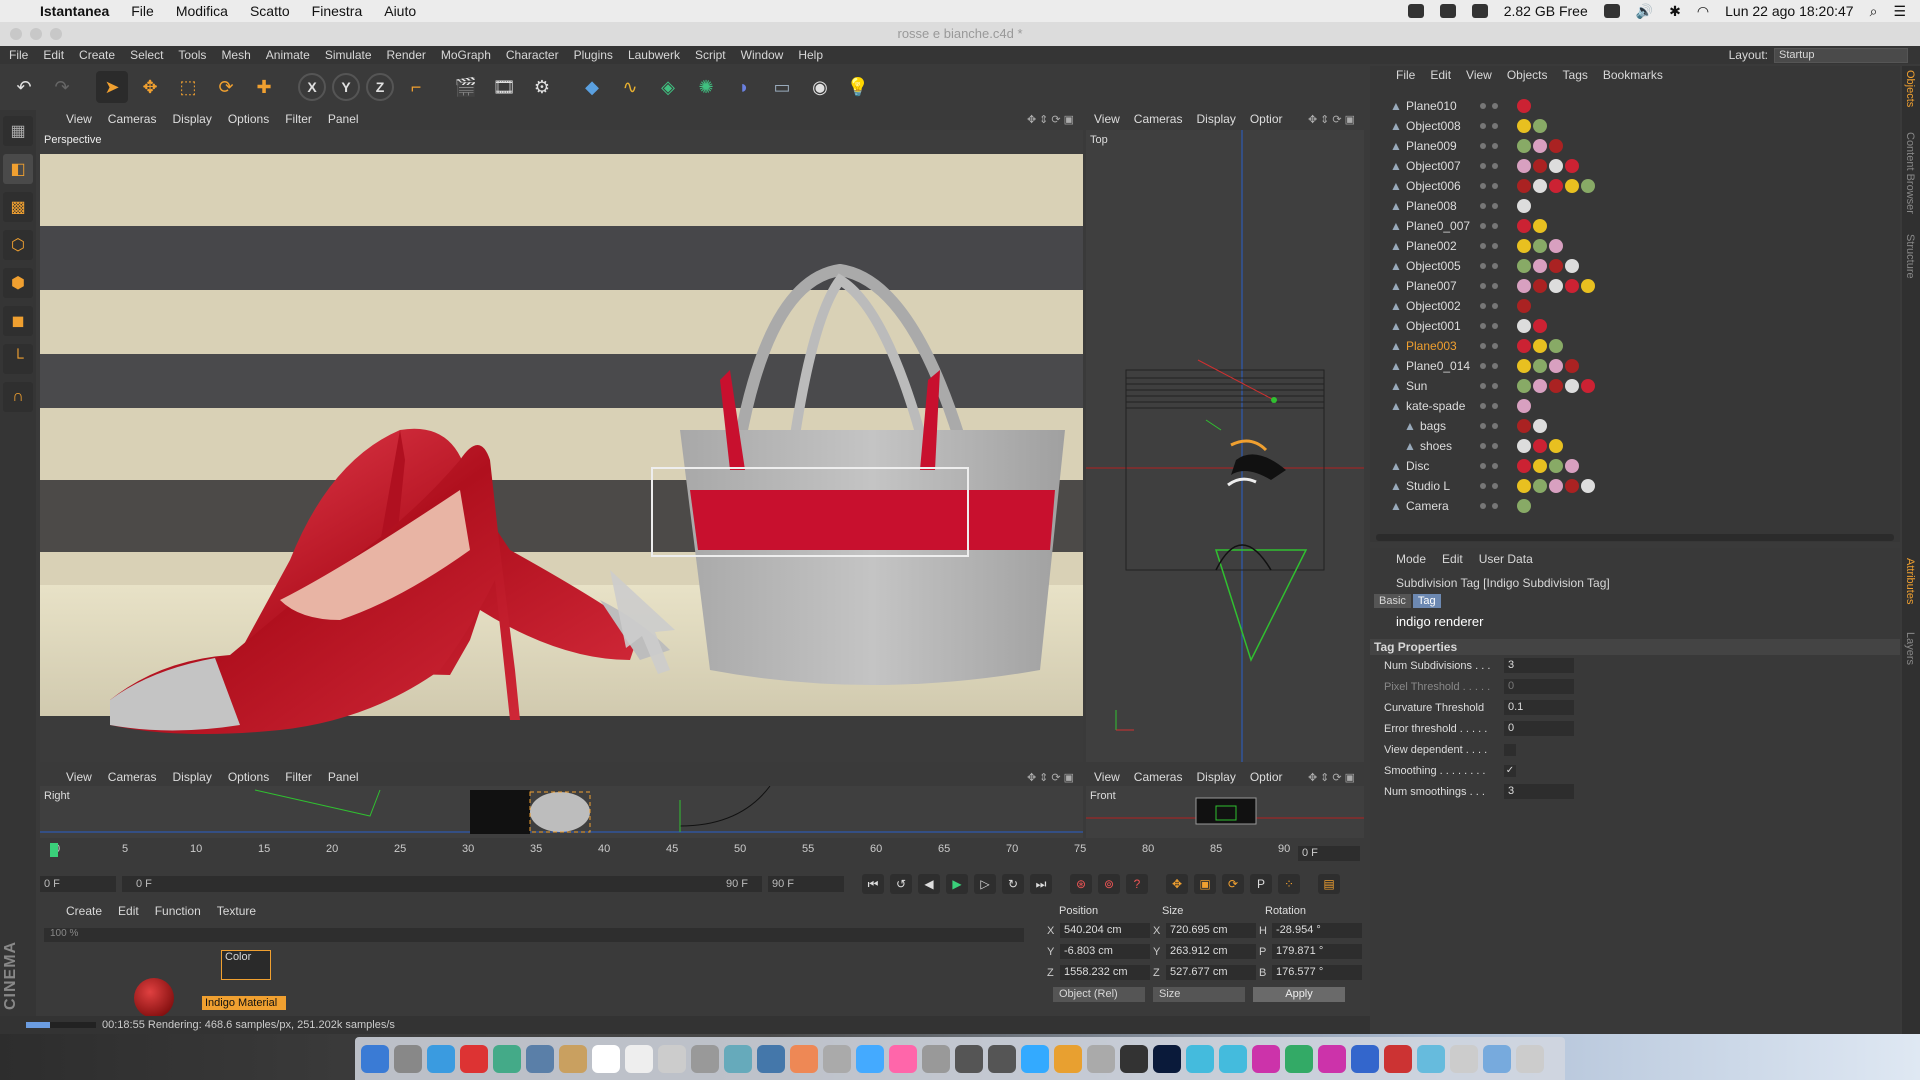 The height and width of the screenshot is (1080, 1920). What do you see at coordinates (202, 11) in the screenshot?
I see `menu-modifica: Modifica` at bounding box center [202, 11].